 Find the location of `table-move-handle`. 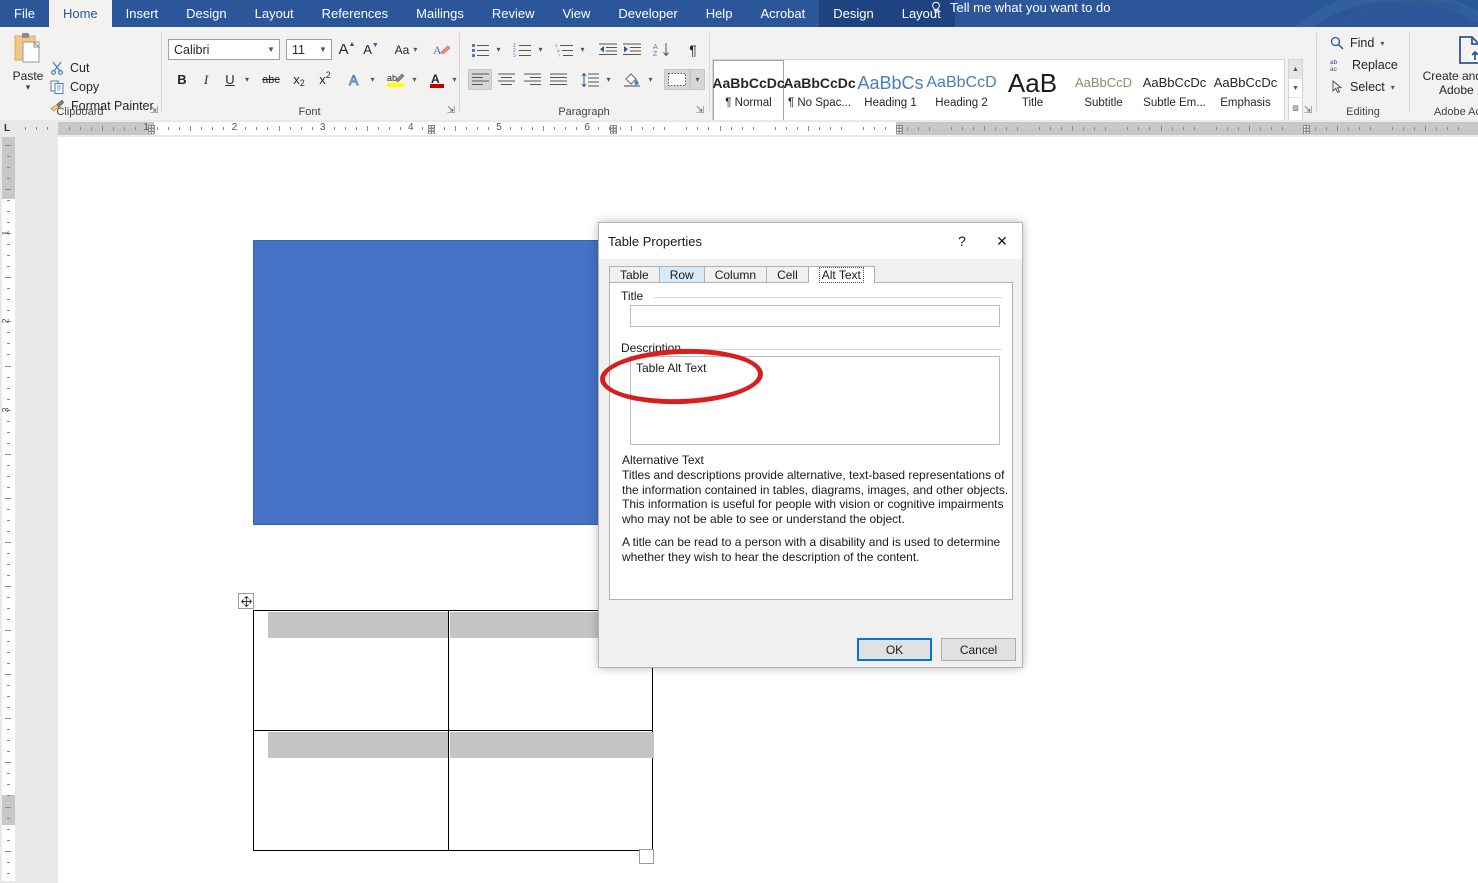

table-move-handle is located at coordinates (246, 601).